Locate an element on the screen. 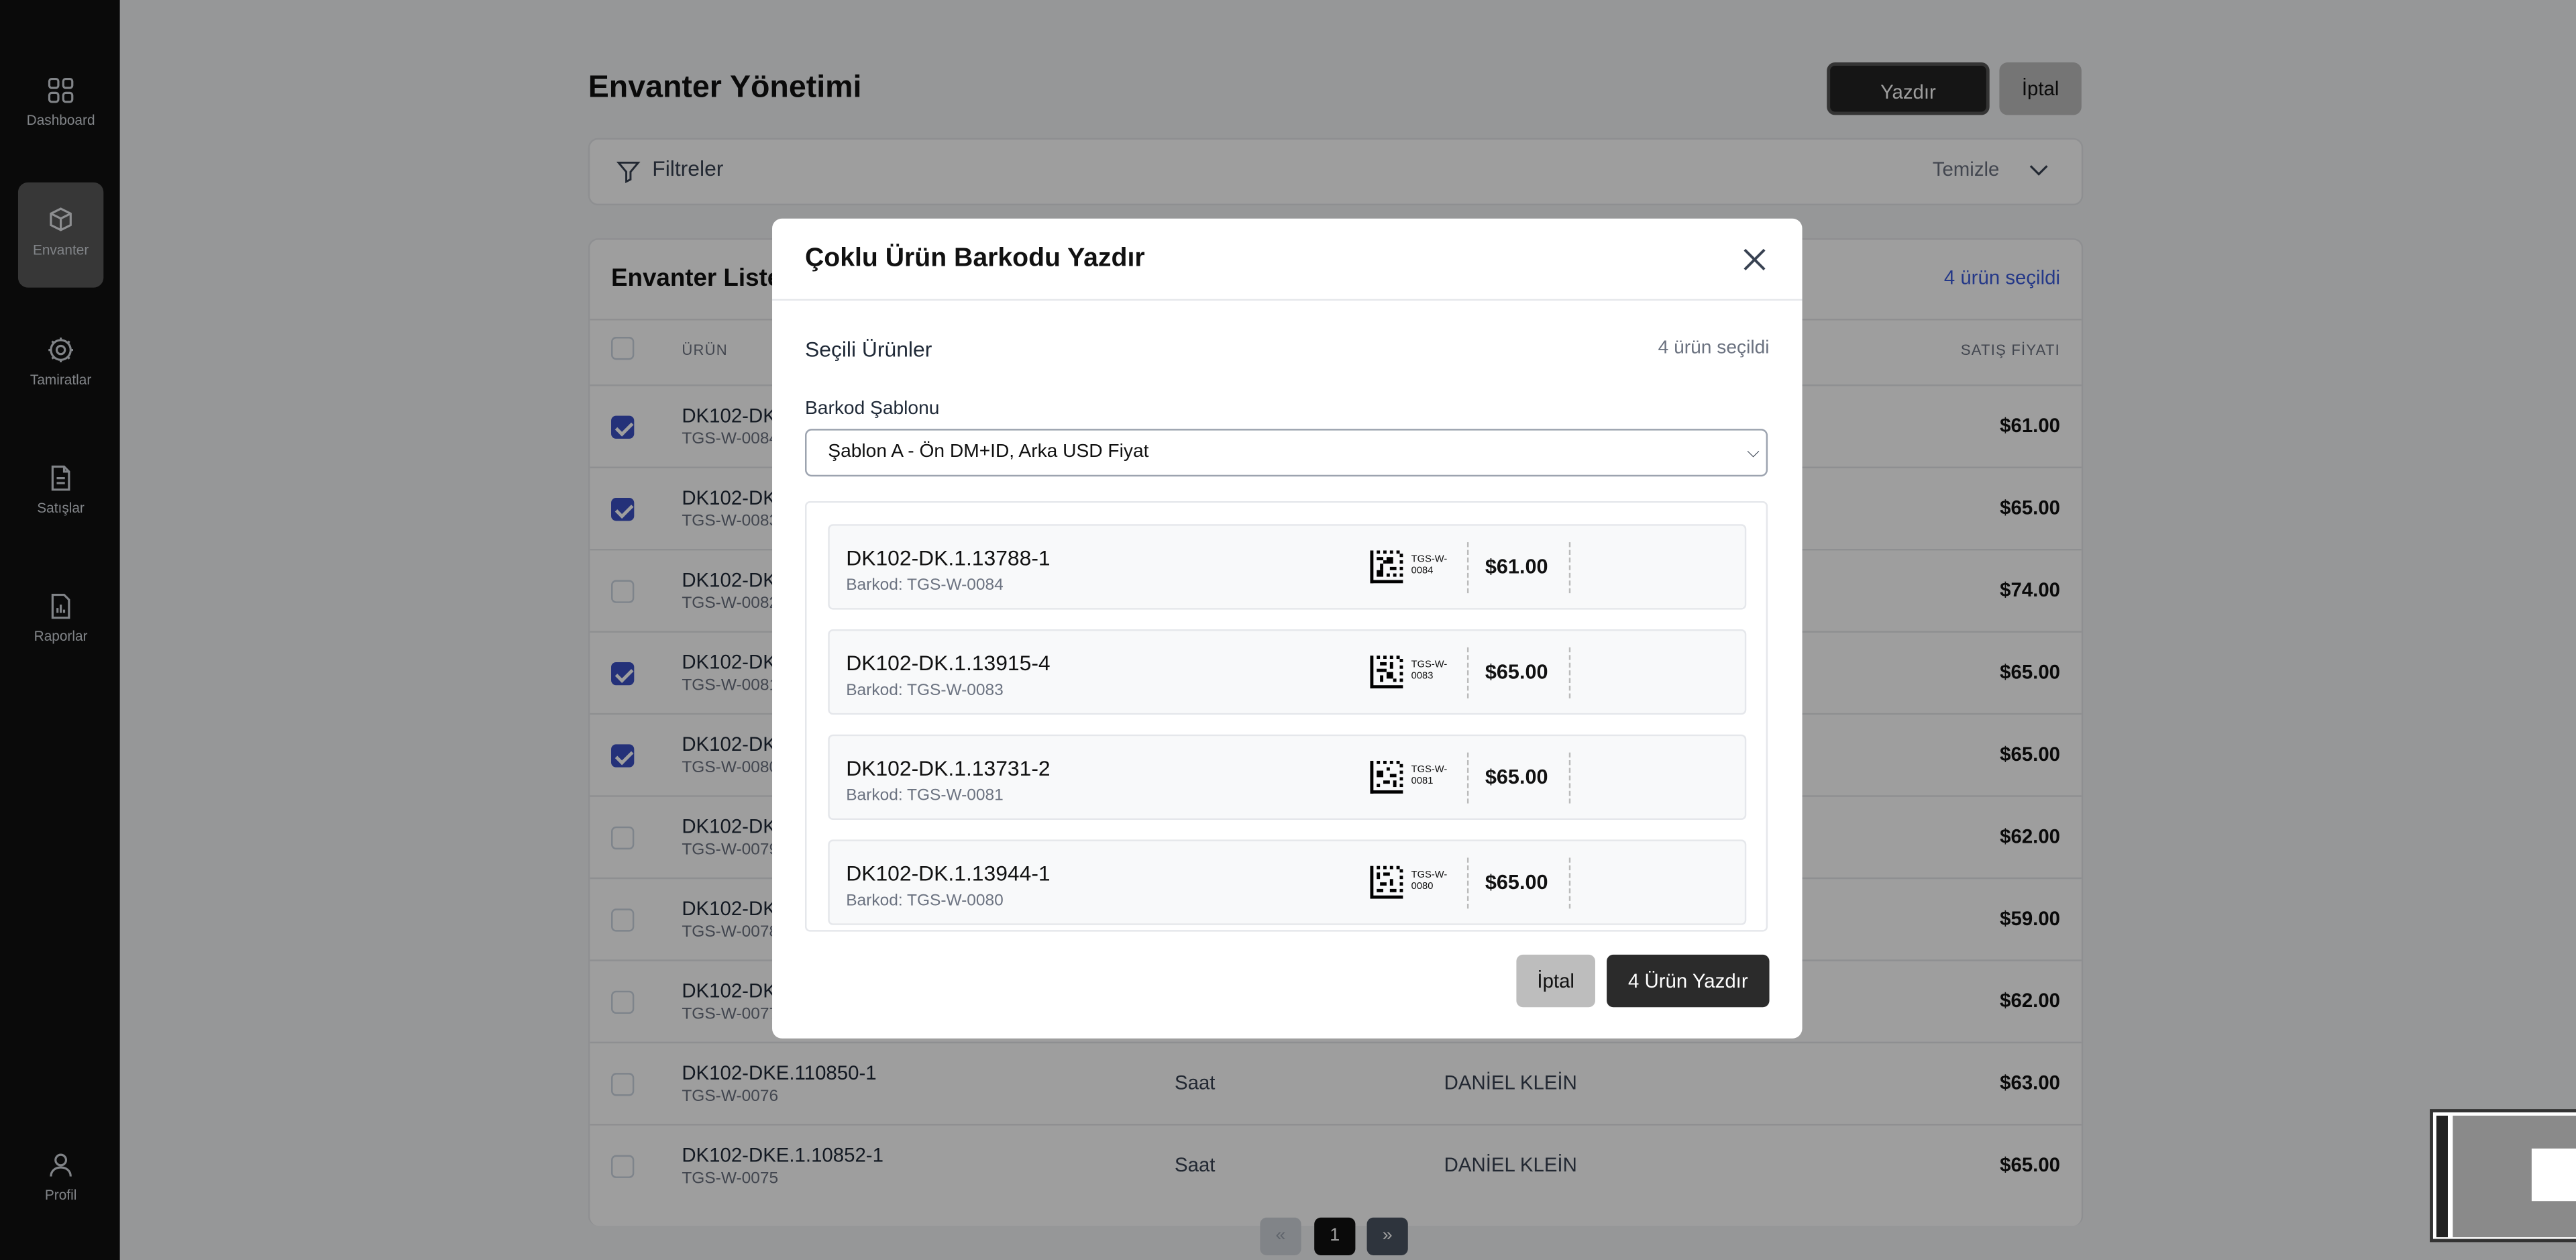 The height and width of the screenshot is (1260, 2576). item-name: DK102-DK.1.13915-4 is located at coordinates (948, 663).